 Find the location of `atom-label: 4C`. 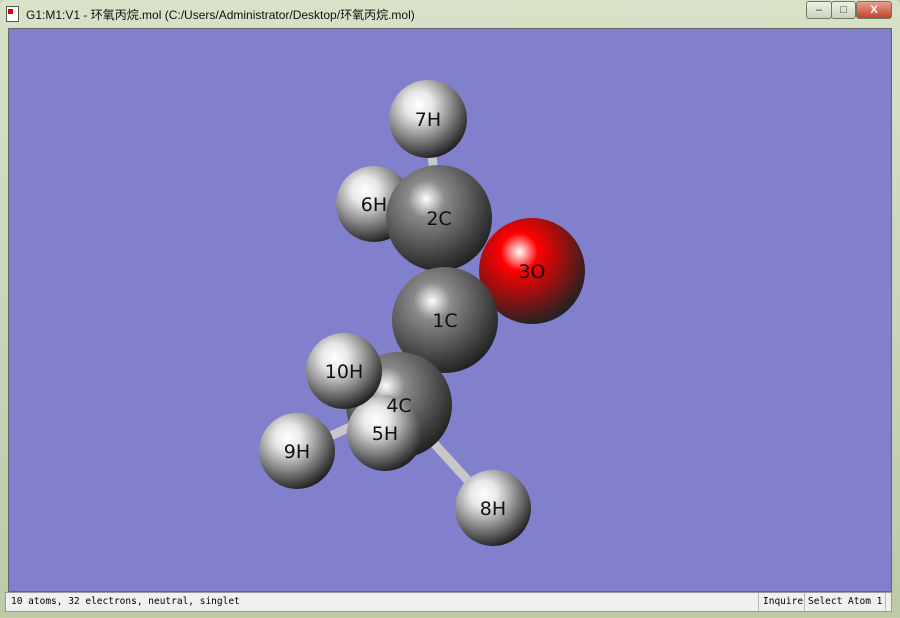

atom-label: 4C is located at coordinates (398, 406).